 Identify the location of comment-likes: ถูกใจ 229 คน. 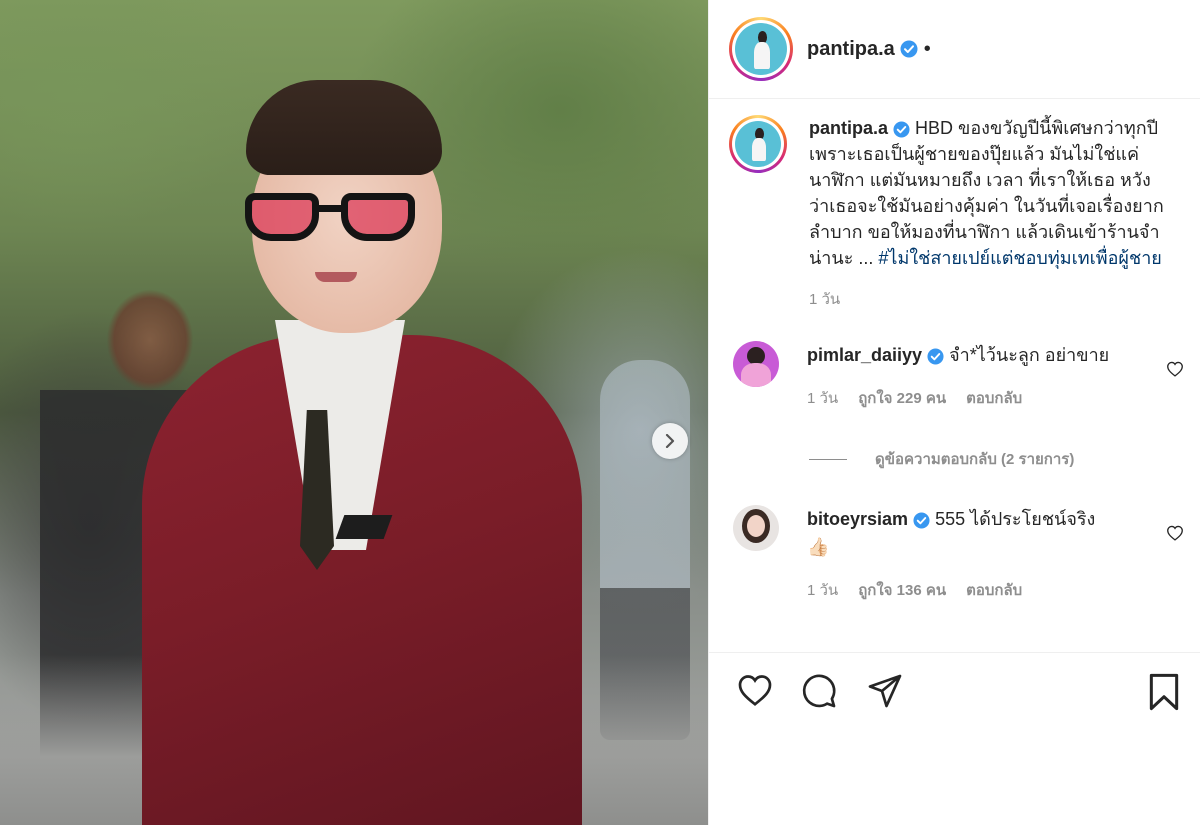
(902, 399).